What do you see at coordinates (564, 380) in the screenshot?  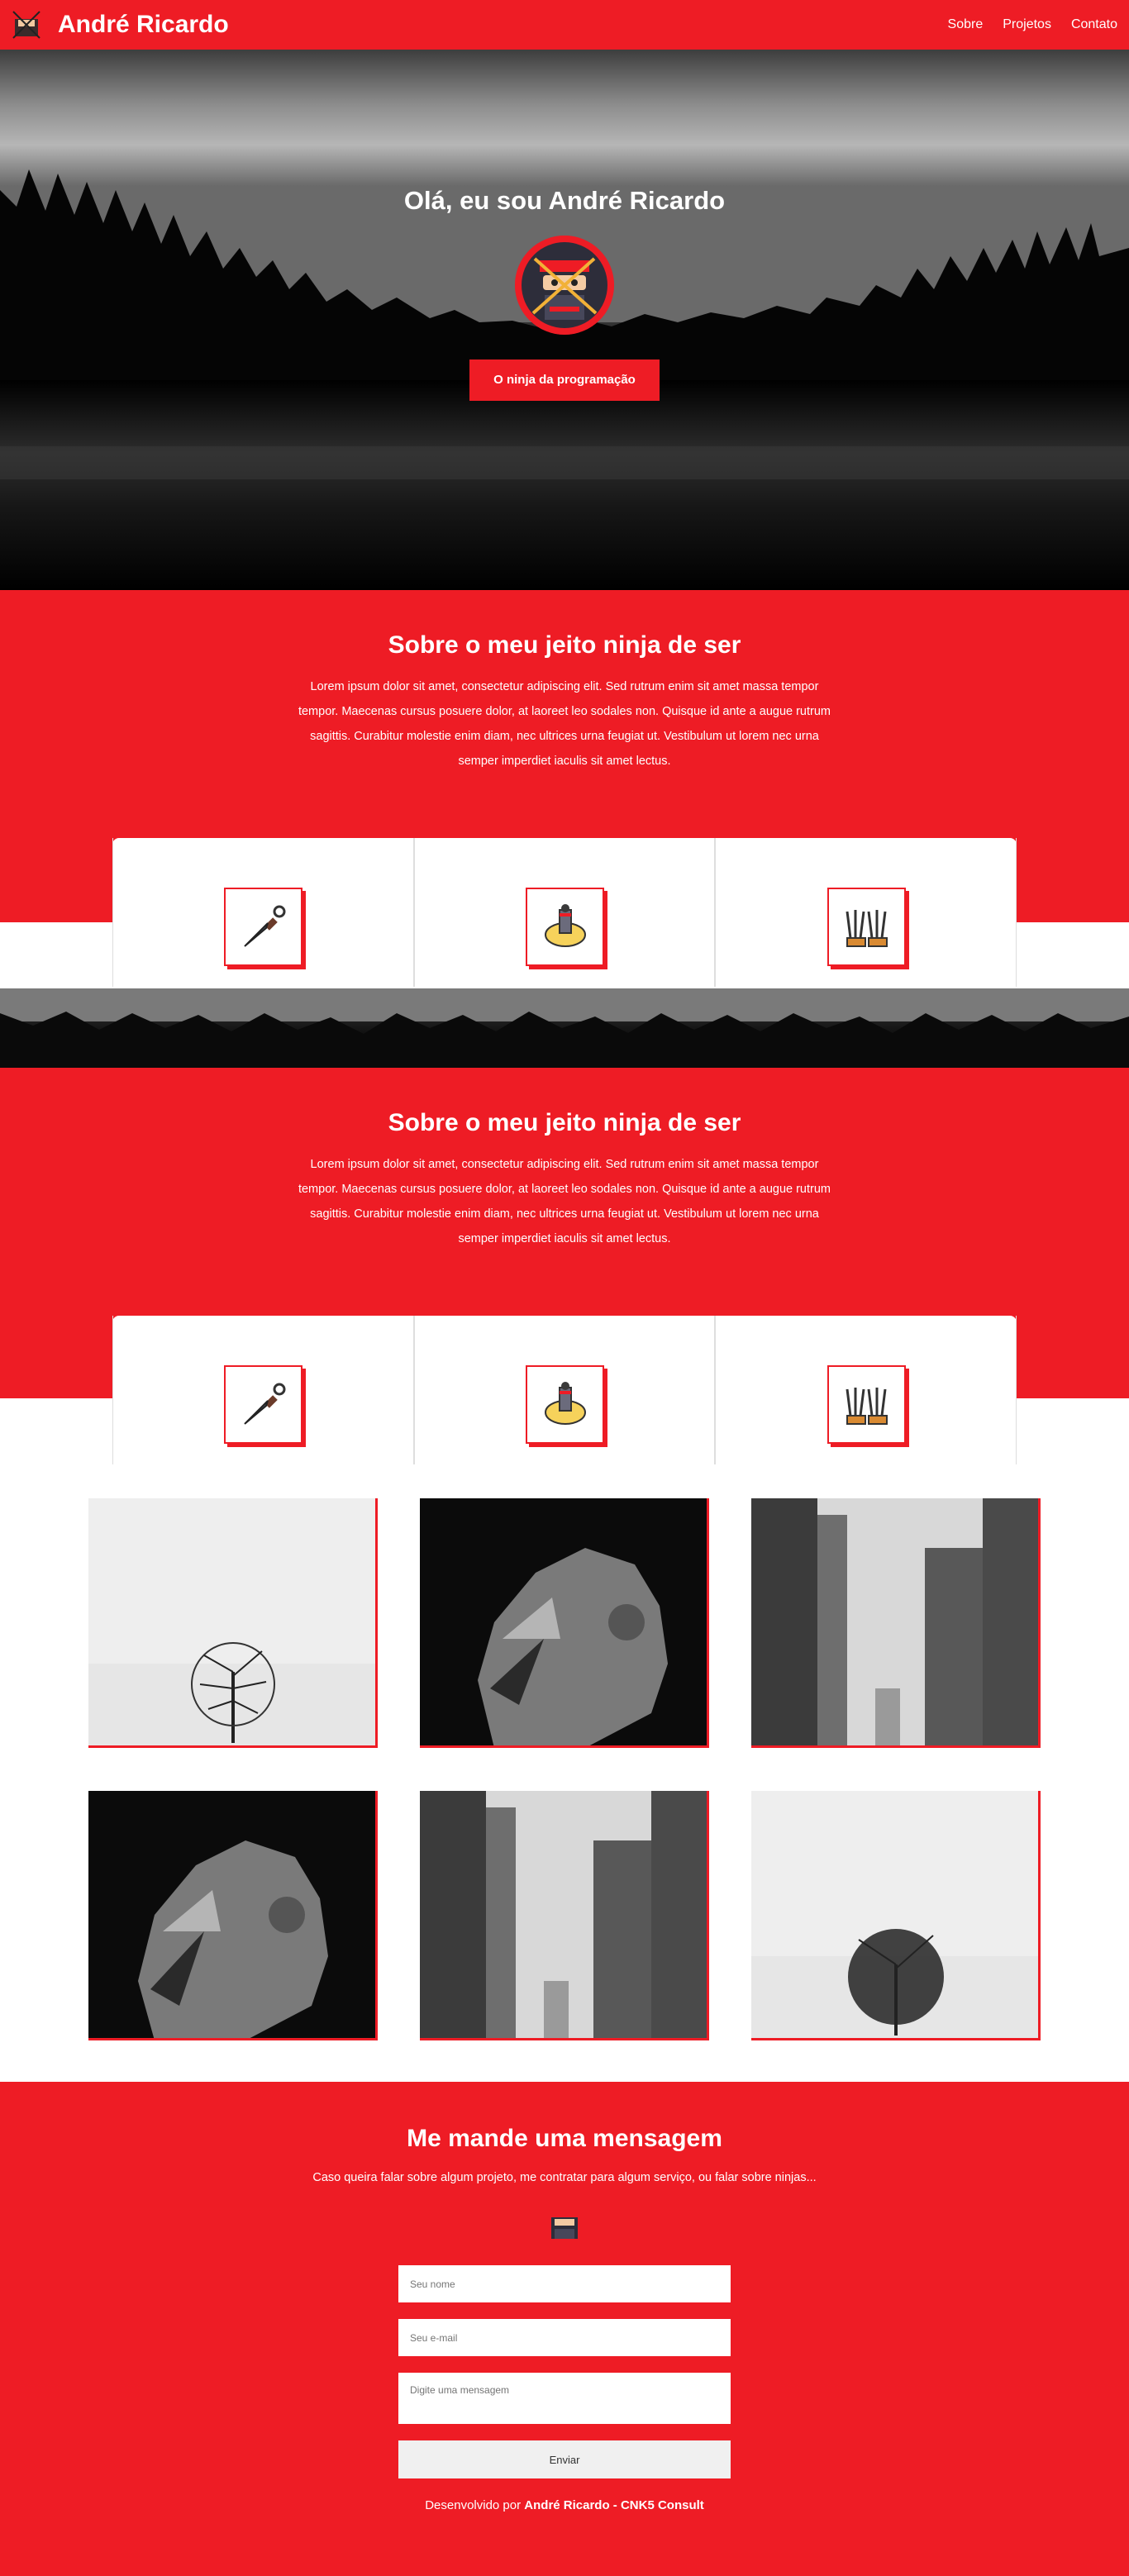 I see `hero-cta-button: O ninja da programação` at bounding box center [564, 380].